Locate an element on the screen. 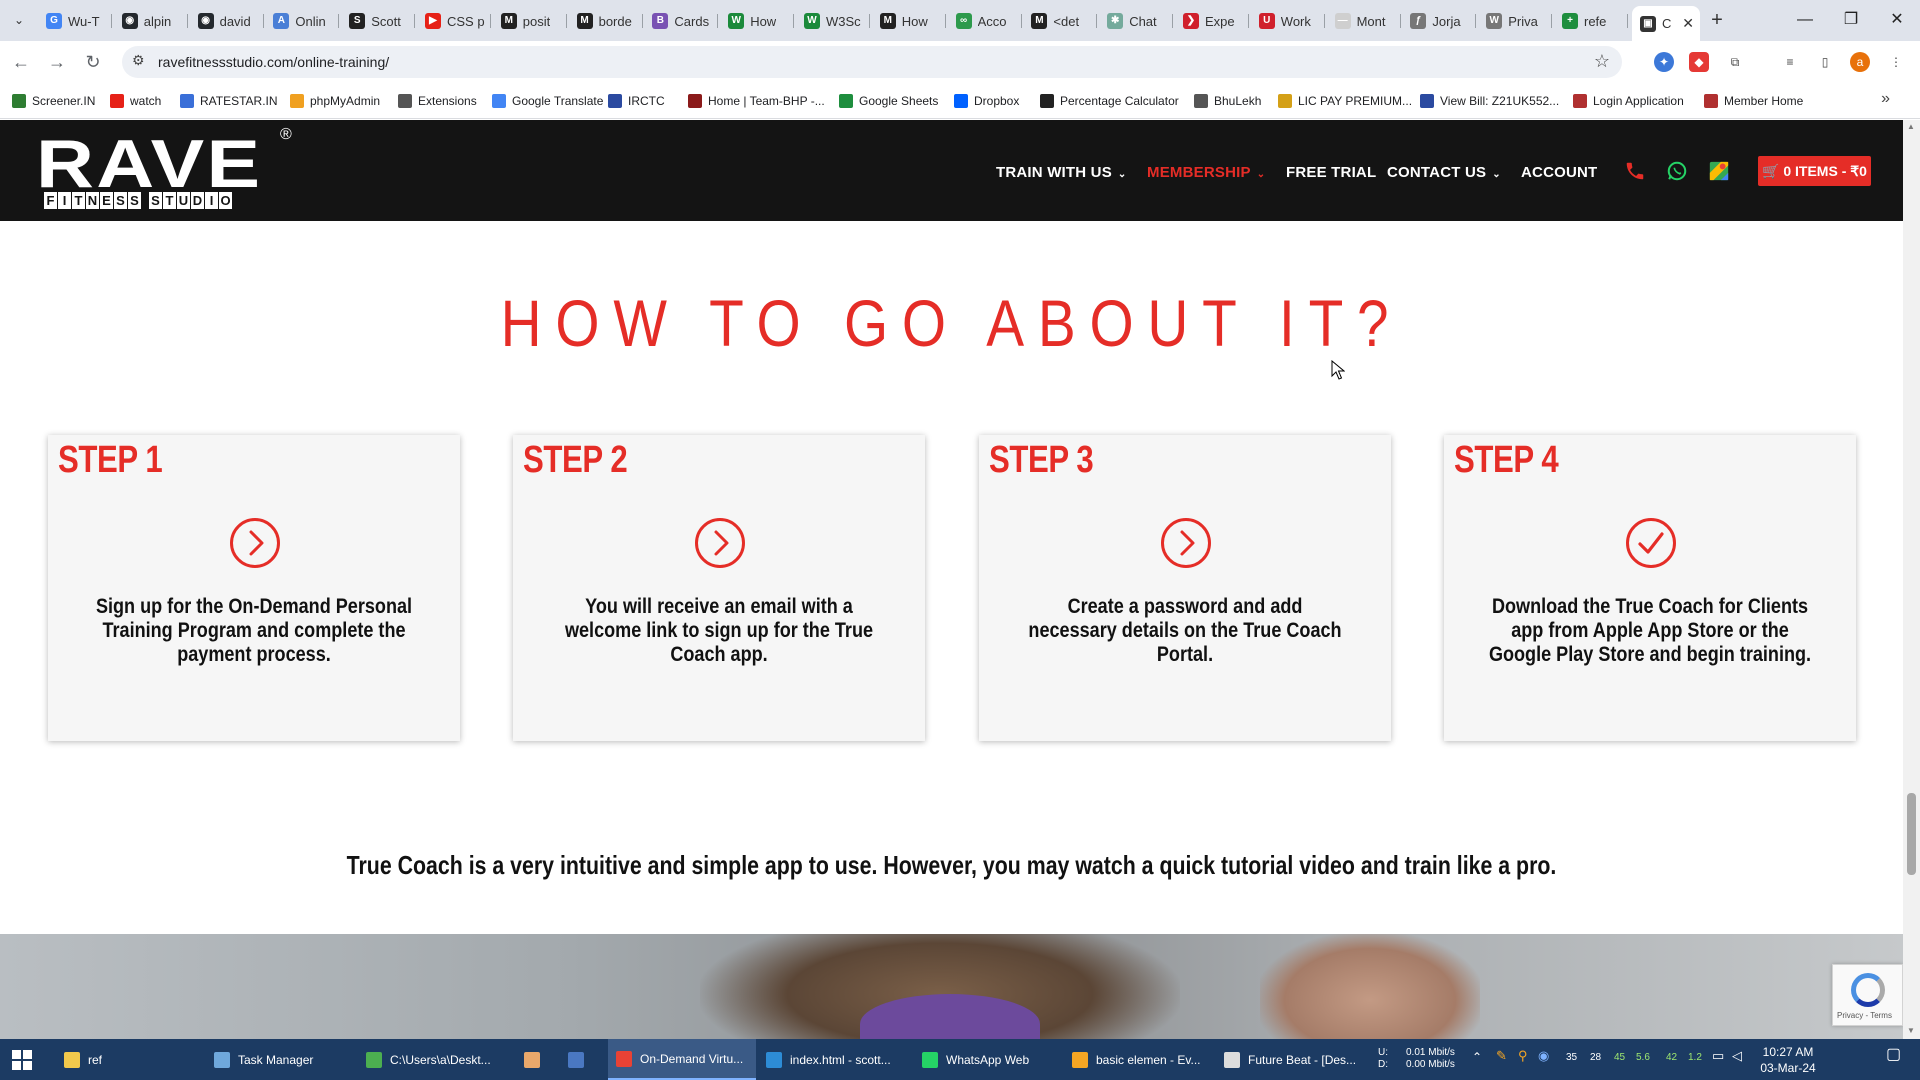  menu-icon: ⋮ is located at coordinates (1896, 62).